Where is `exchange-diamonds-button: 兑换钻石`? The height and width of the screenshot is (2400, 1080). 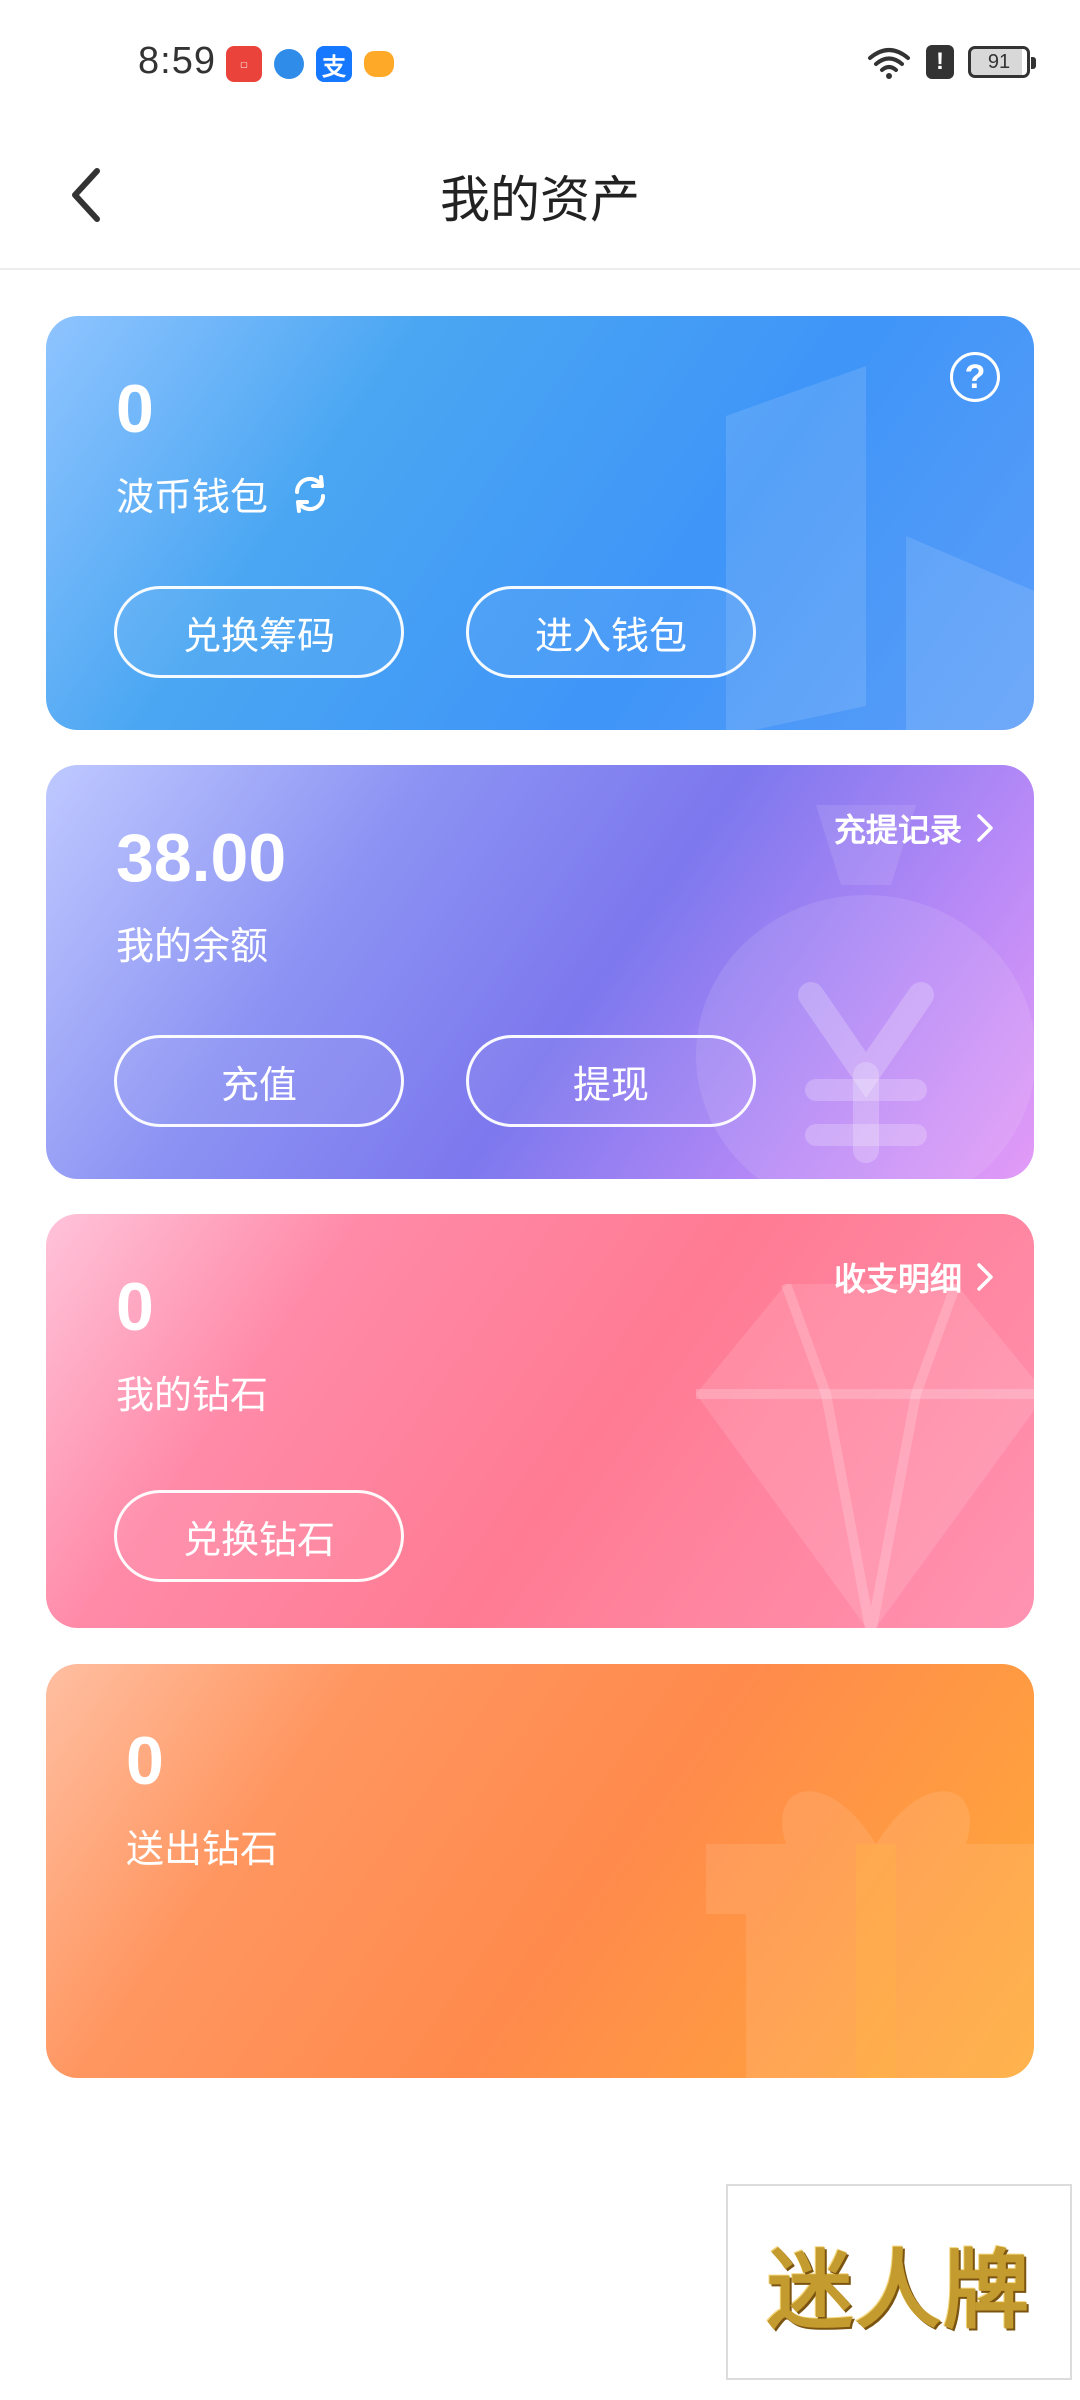 exchange-diamonds-button: 兑换钻石 is located at coordinates (259, 1536).